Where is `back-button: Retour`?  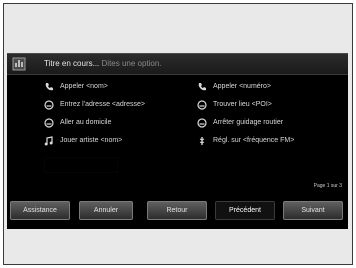 back-button: Retour is located at coordinates (177, 210).